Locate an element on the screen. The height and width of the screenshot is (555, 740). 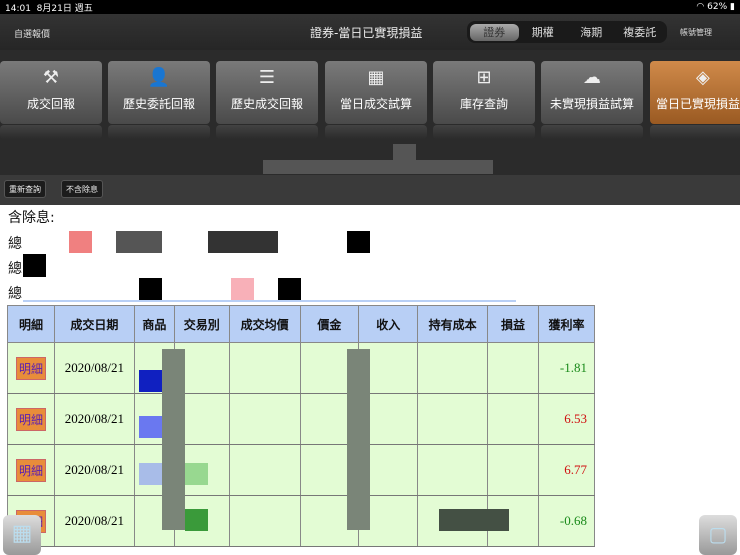
table-header: 明細 成交日期 商品 交易別 成交均價 價金 收入 持有成本 損益 獲利率 is located at coordinates (301, 324).